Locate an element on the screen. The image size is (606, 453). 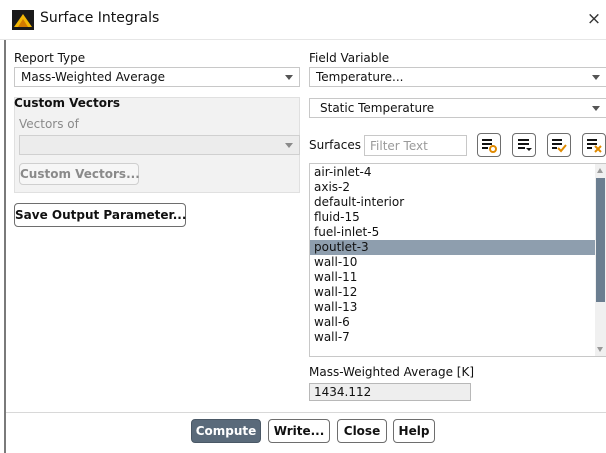
select-all-icon is located at coordinates (489, 146).